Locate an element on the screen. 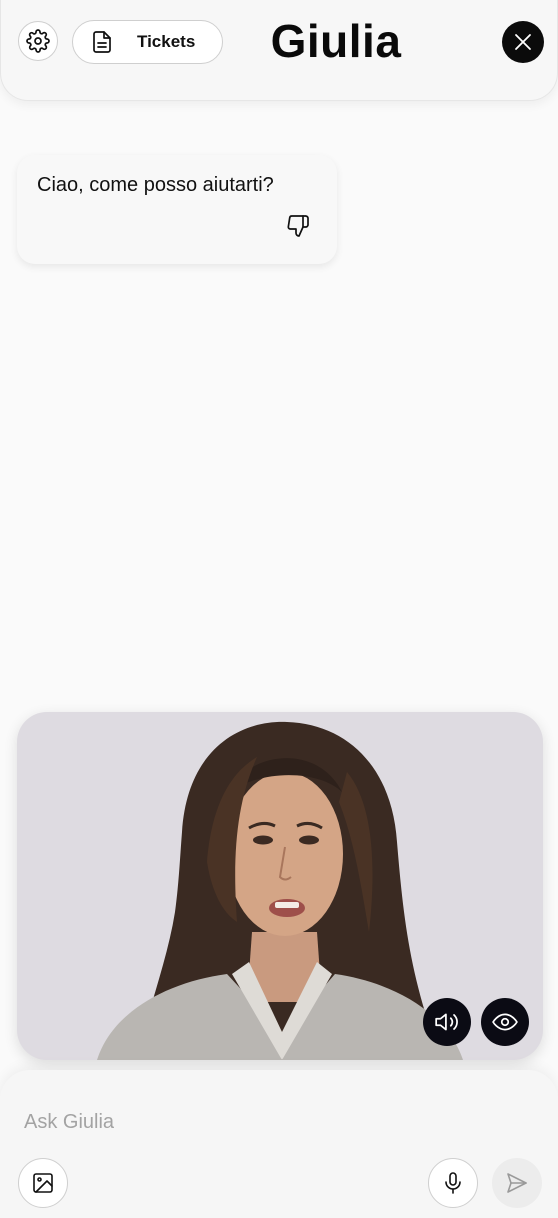 This screenshot has width=558, height=1218. thumbs-down-icon is located at coordinates (298, 226).